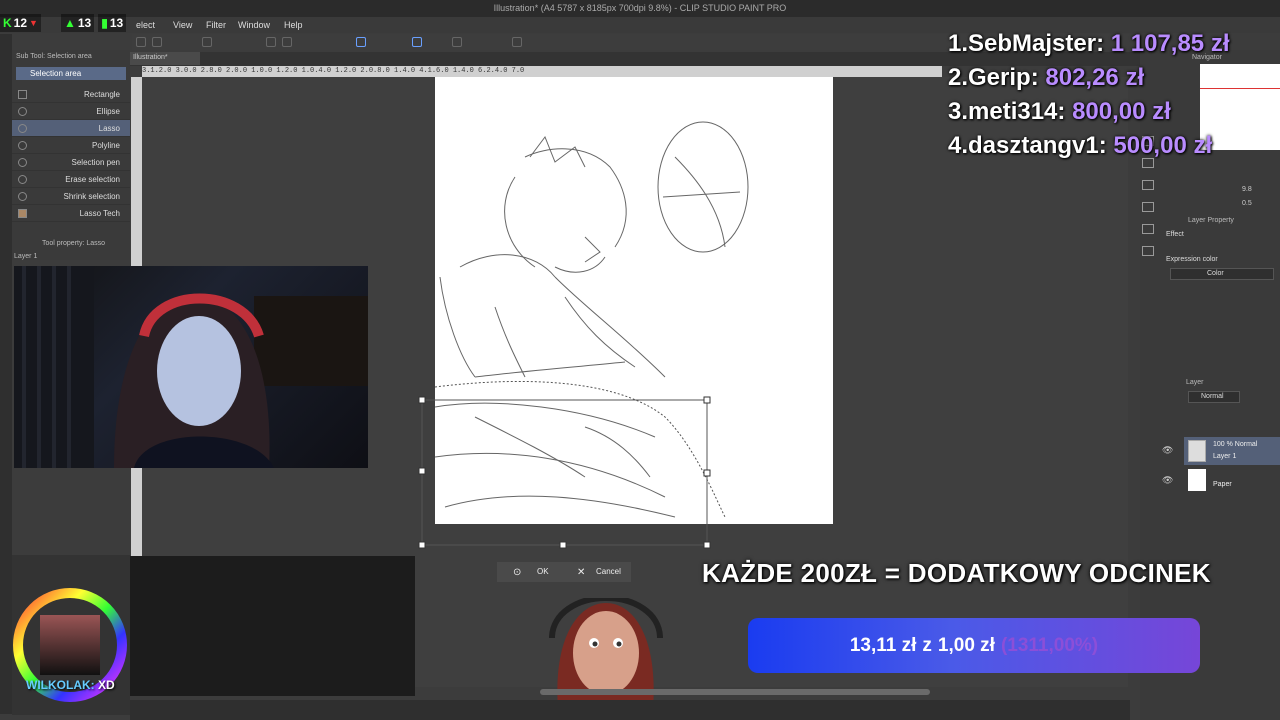 This screenshot has height=720, width=1280. Describe the element at coordinates (22, 145) in the screenshot. I see `polyline-icon` at that location.